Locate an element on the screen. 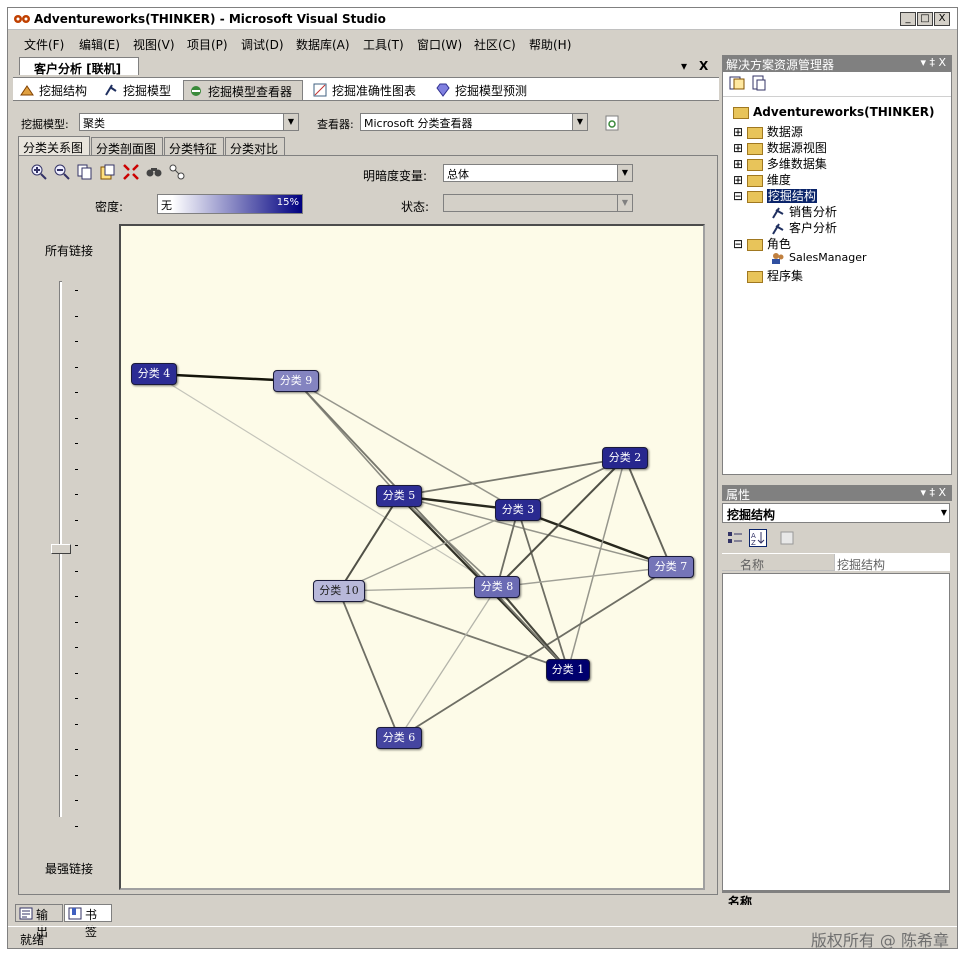 The width and height of the screenshot is (965, 958). categorized-icon is located at coordinates (735, 538).